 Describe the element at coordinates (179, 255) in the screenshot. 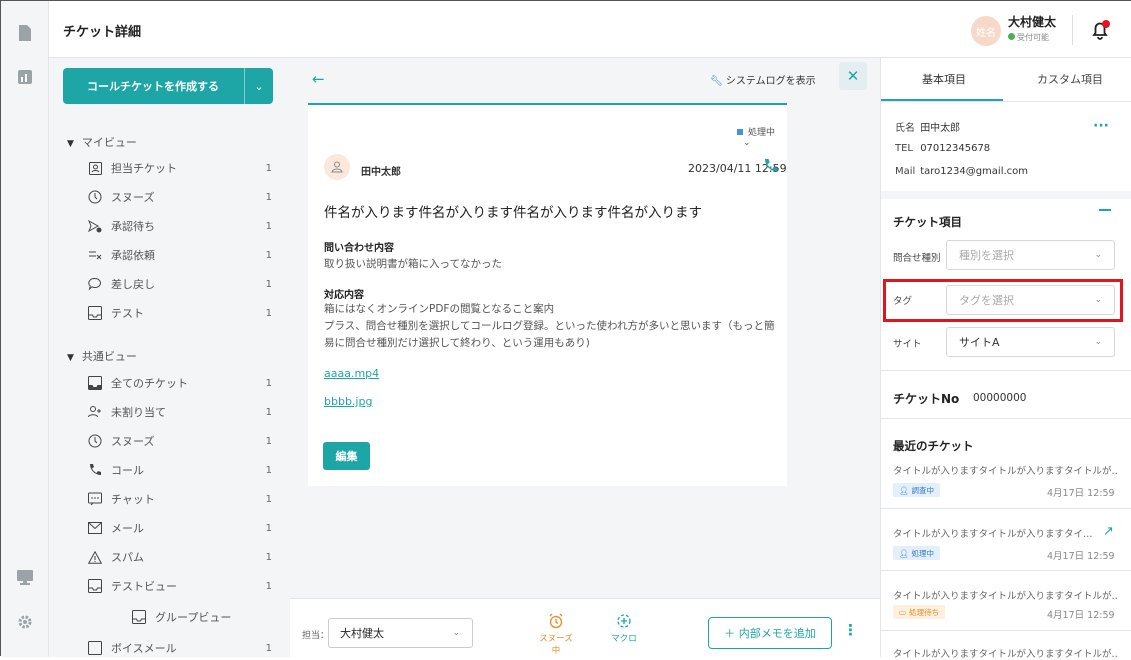

I see `sidebar-item-approval-request: 承認依頼 1` at that location.